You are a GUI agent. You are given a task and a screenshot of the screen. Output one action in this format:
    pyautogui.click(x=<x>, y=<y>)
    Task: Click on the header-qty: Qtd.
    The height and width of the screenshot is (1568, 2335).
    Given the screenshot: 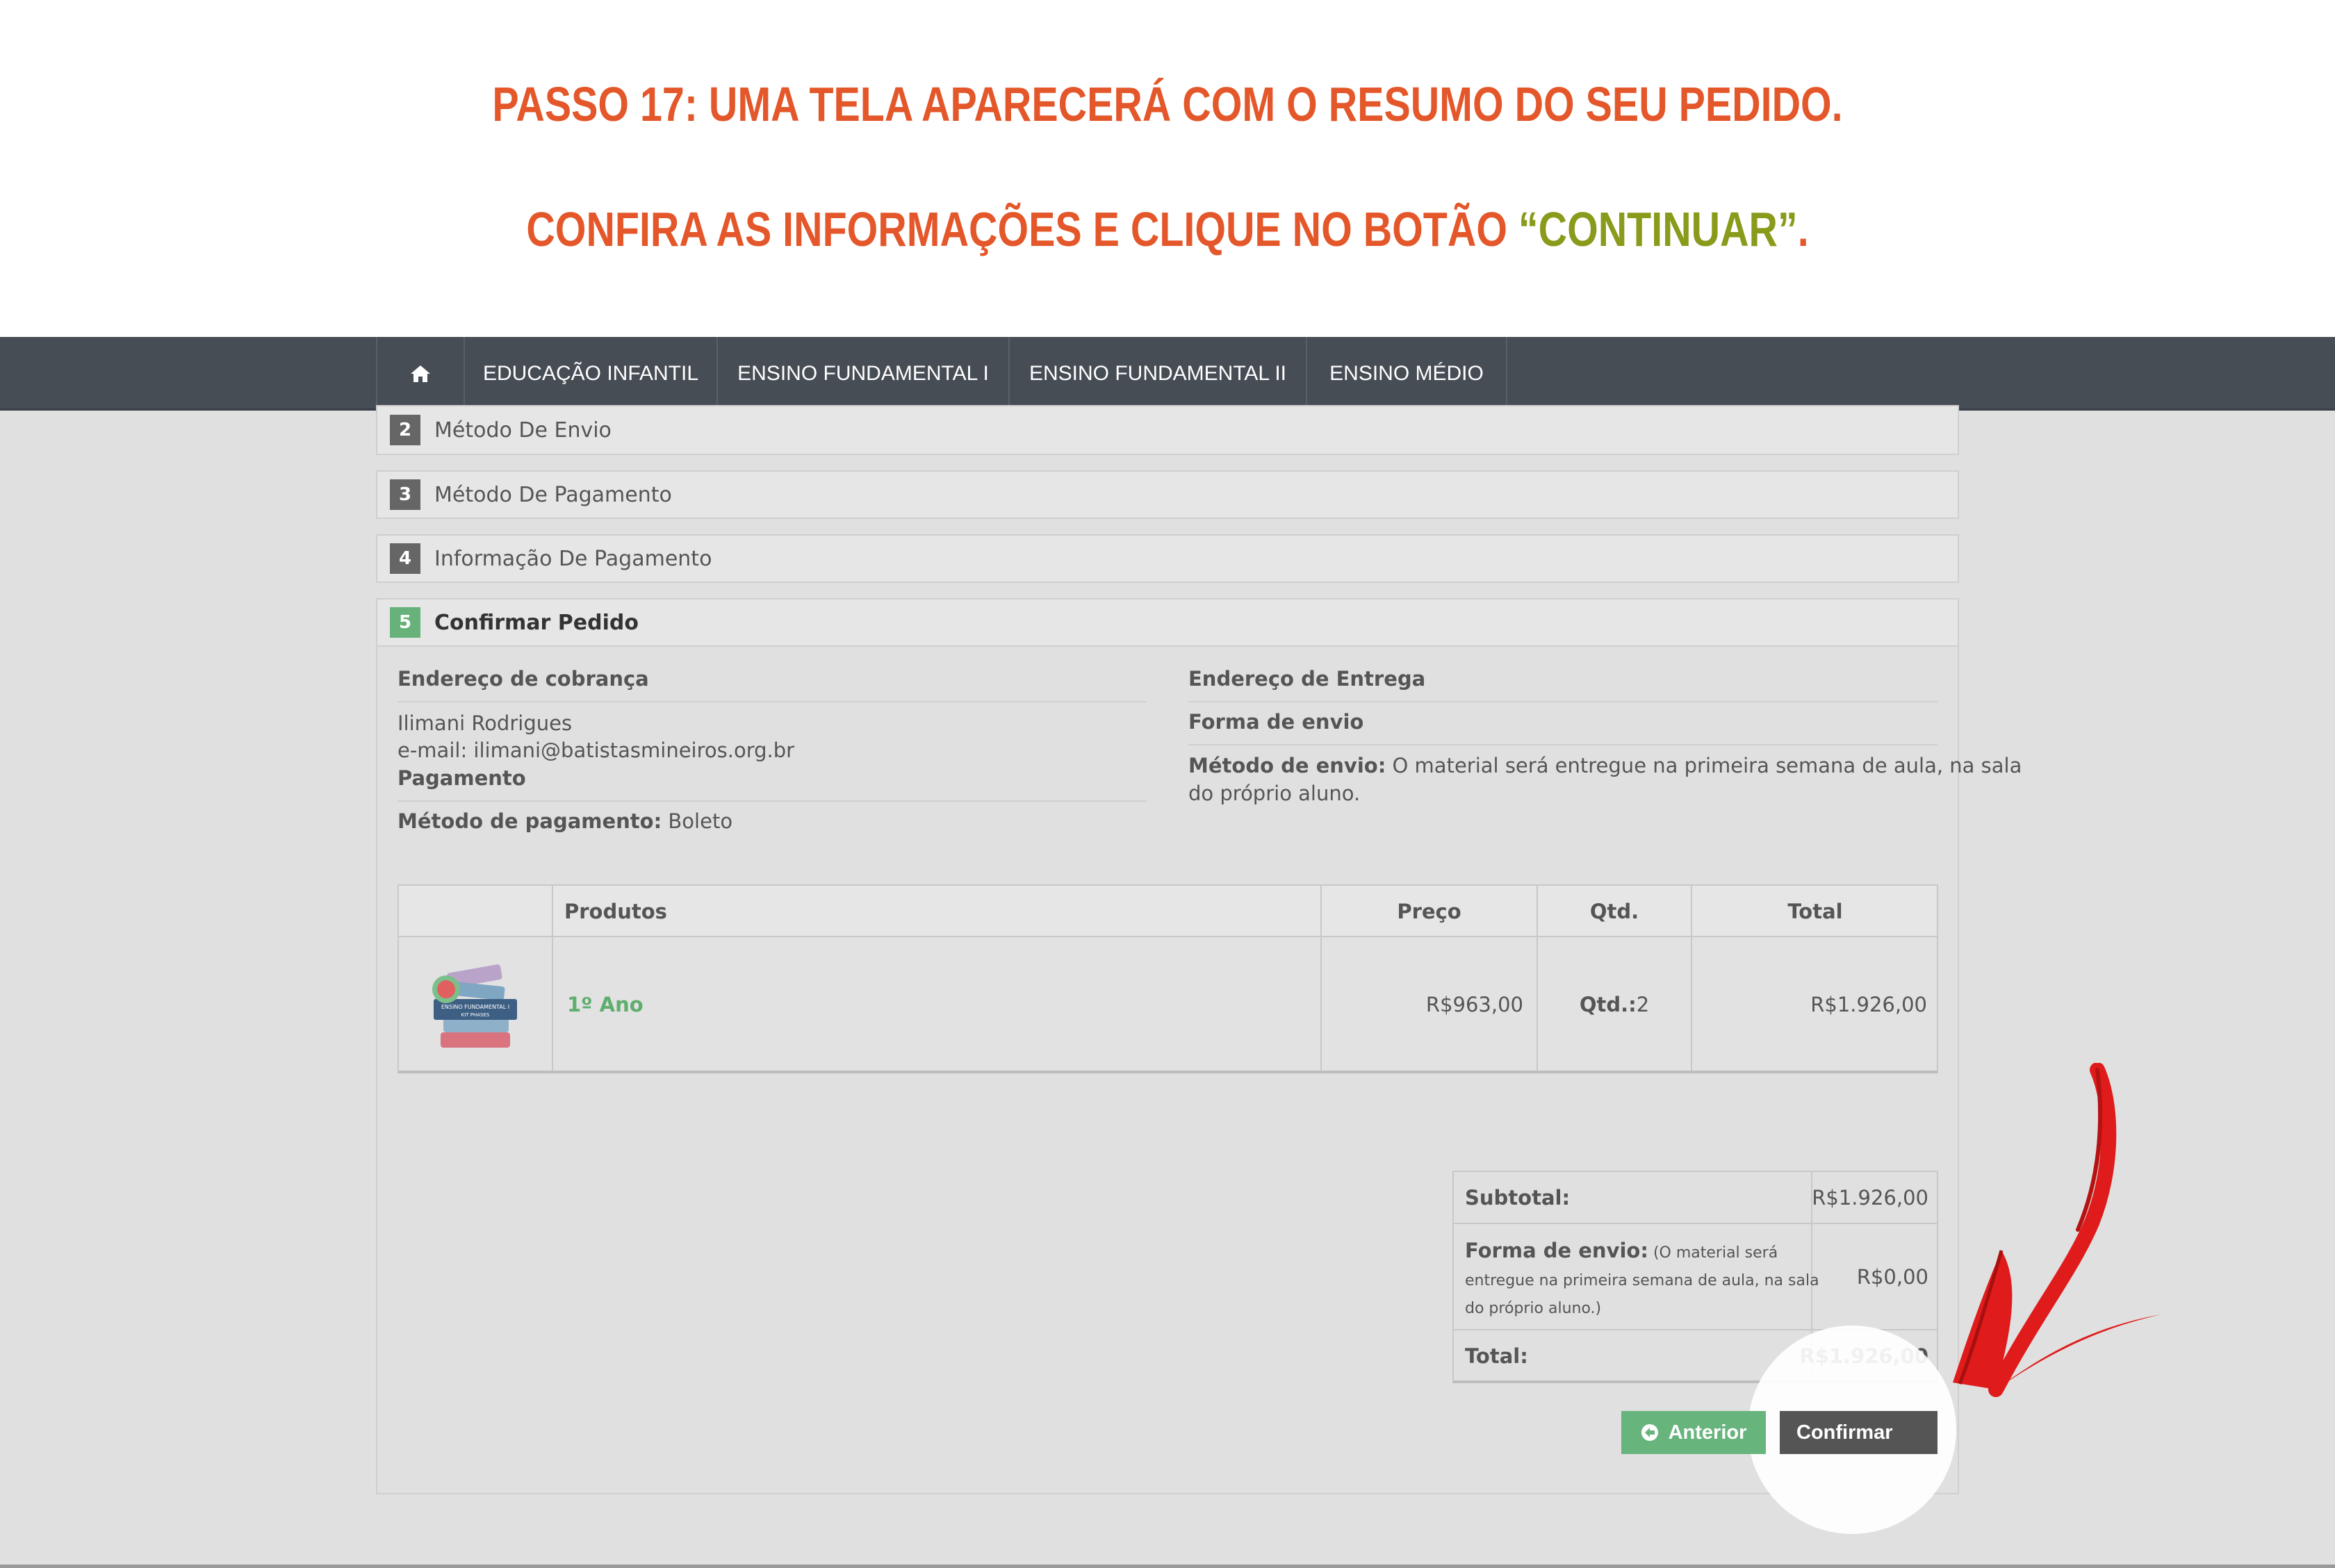 What is the action you would take?
    pyautogui.click(x=1614, y=911)
    